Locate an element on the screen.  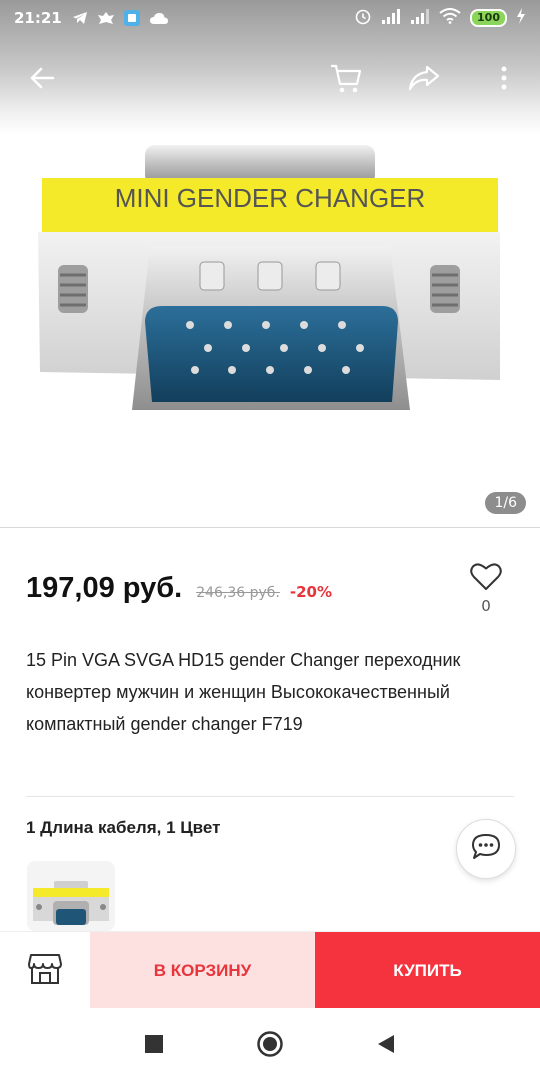
wifi-icon is located at coordinates (450, 18).